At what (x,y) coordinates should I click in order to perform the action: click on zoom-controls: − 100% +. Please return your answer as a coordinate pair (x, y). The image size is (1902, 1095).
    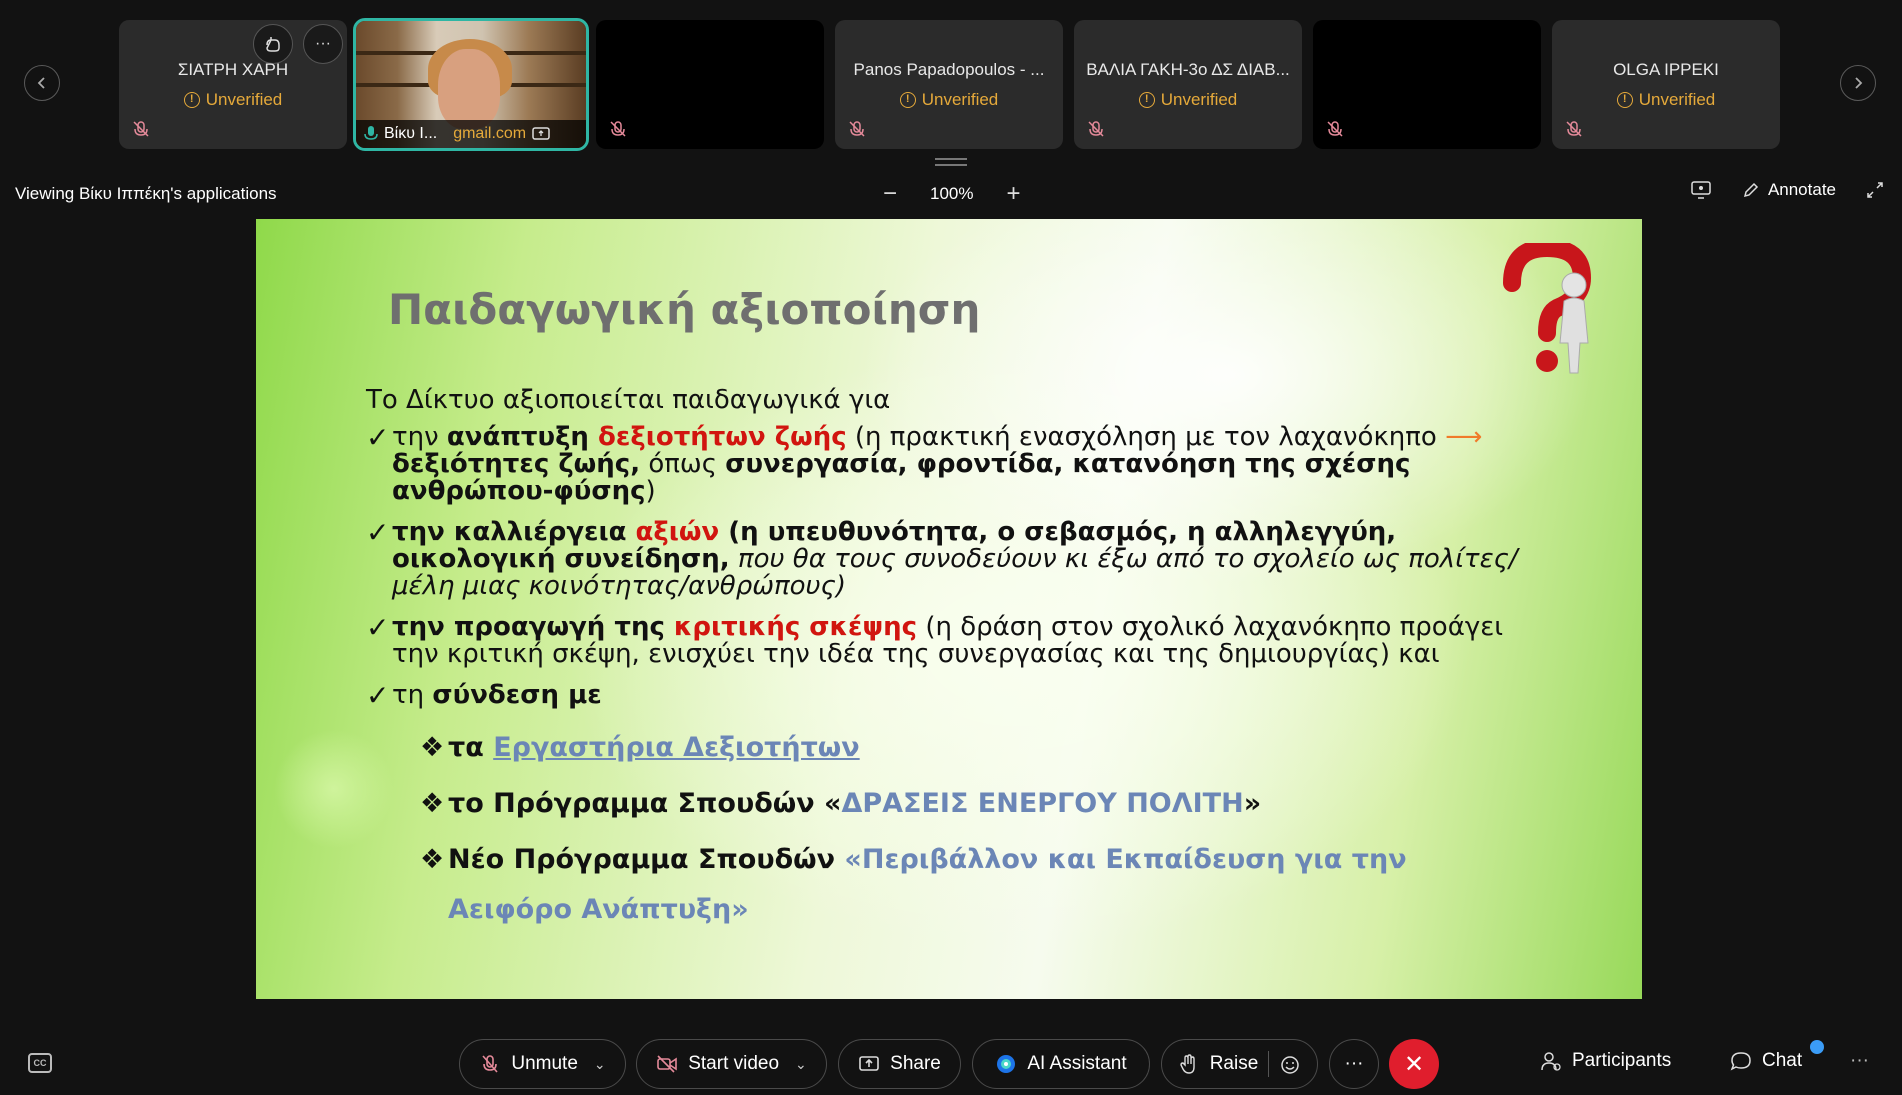
    Looking at the image, I should click on (951, 194).